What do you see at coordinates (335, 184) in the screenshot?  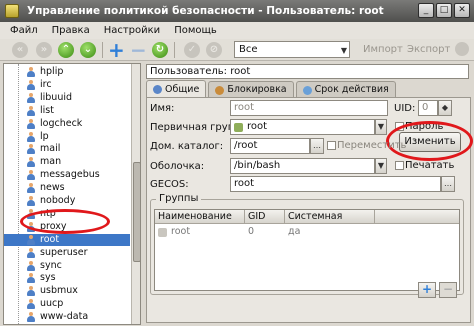 I see `gecos-field: root` at bounding box center [335, 184].